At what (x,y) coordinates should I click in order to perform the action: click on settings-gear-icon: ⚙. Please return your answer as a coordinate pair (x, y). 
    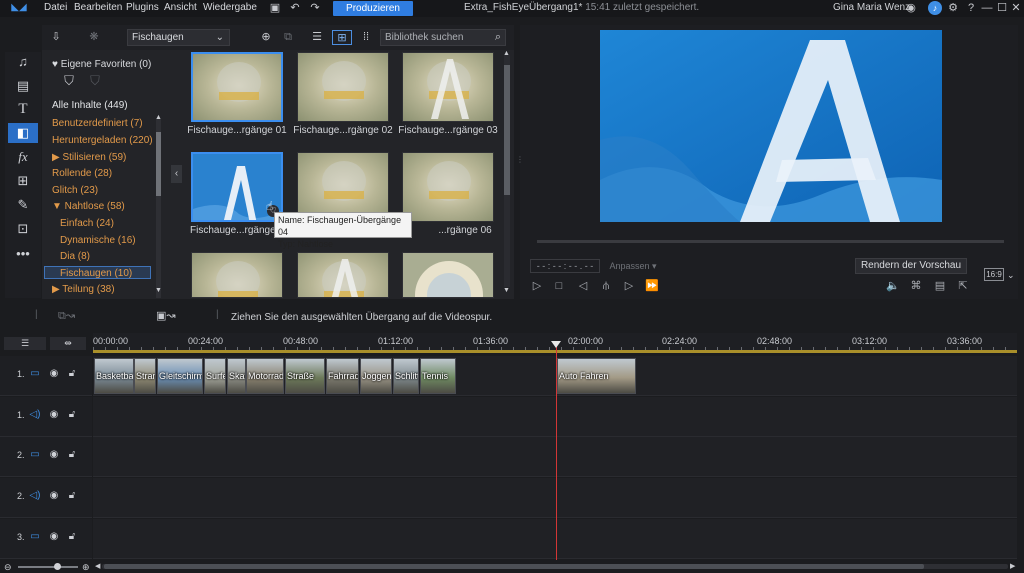
    Looking at the image, I should click on (953, 8).